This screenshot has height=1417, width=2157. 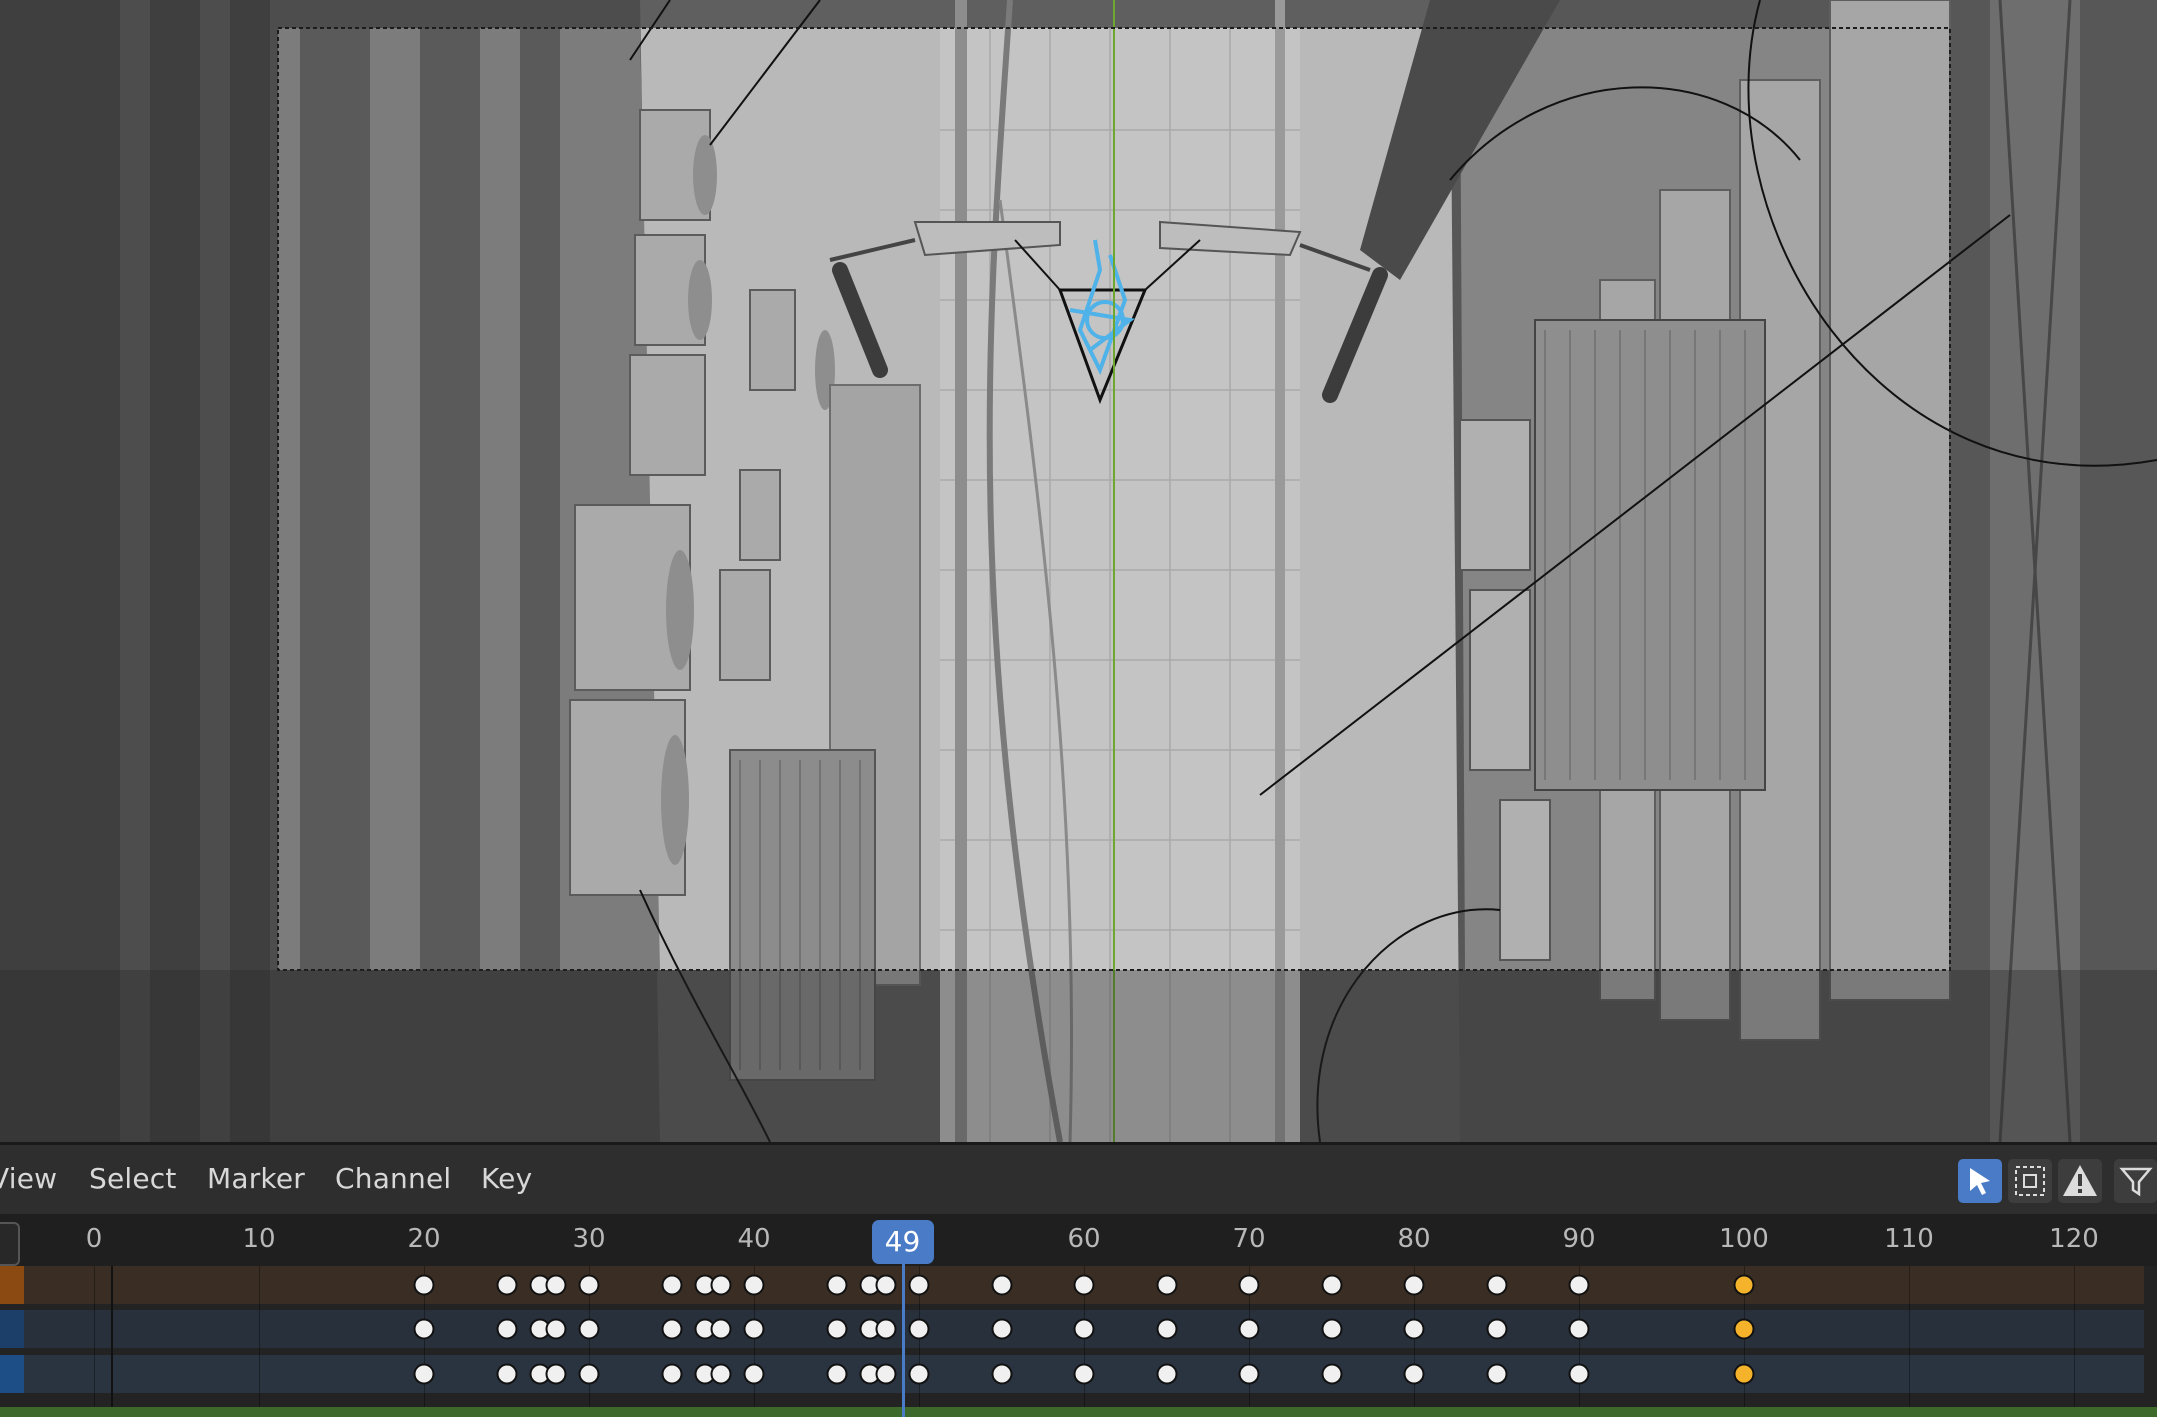 I want to click on ruler-tick: 80, so click(x=1414, y=1239).